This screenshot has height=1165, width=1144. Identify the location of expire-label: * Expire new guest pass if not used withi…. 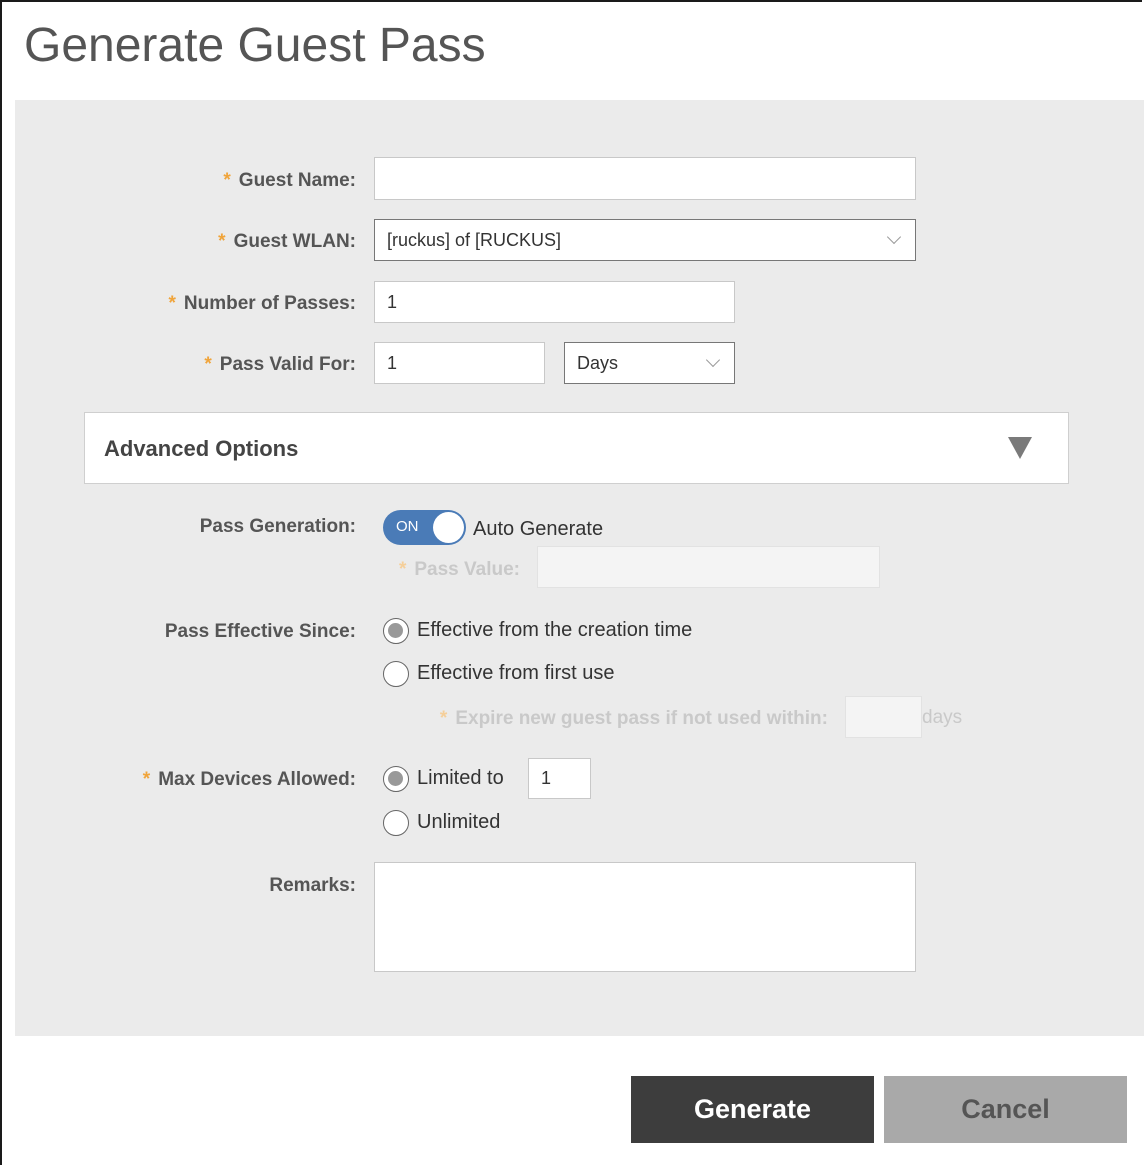
(633, 718).